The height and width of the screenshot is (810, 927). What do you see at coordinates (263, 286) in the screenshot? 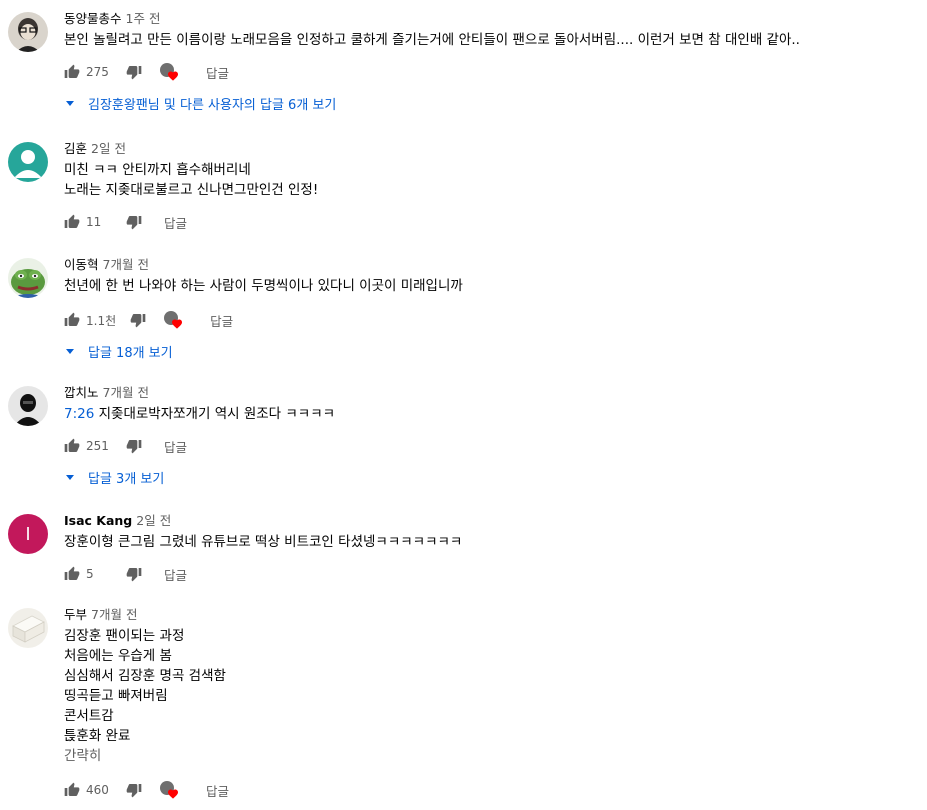
I see `comment-line: 천년에 한 번 나와야 하는 사람이 두명씩이나 있다니 이곳이 미래입니까` at bounding box center [263, 286].